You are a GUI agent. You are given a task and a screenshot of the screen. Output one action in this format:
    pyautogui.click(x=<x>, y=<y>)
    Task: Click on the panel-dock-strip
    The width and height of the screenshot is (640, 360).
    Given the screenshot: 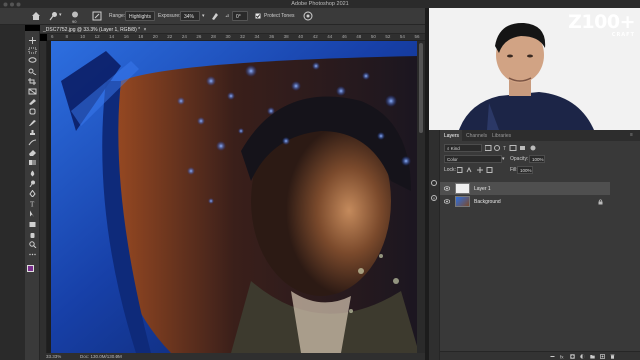 What is the action you would take?
    pyautogui.click(x=434, y=245)
    